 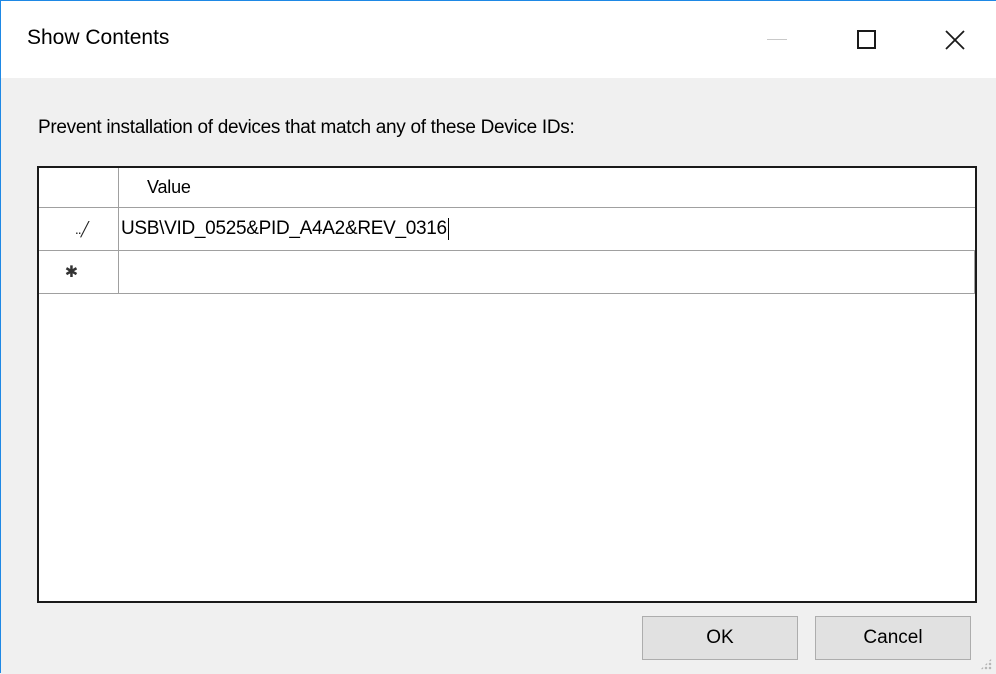 I want to click on value-cell-new, so click(x=547, y=272).